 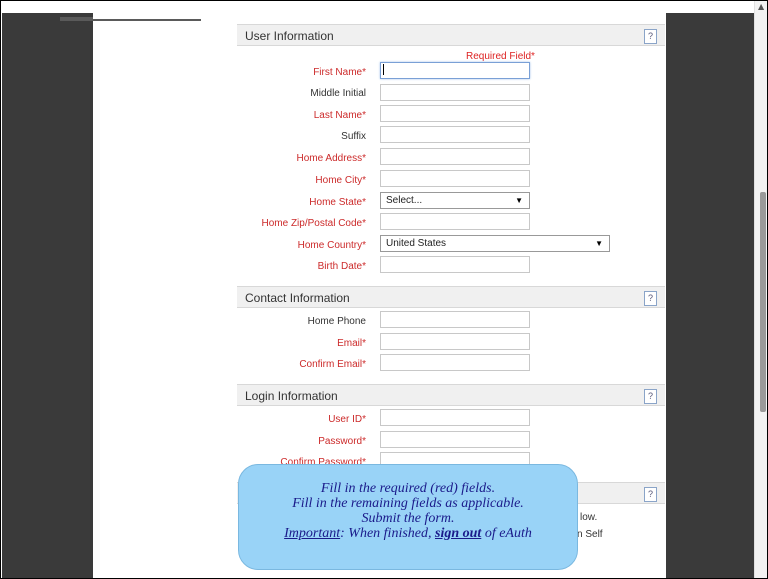 I want to click on first-name-input, so click(x=455, y=70).